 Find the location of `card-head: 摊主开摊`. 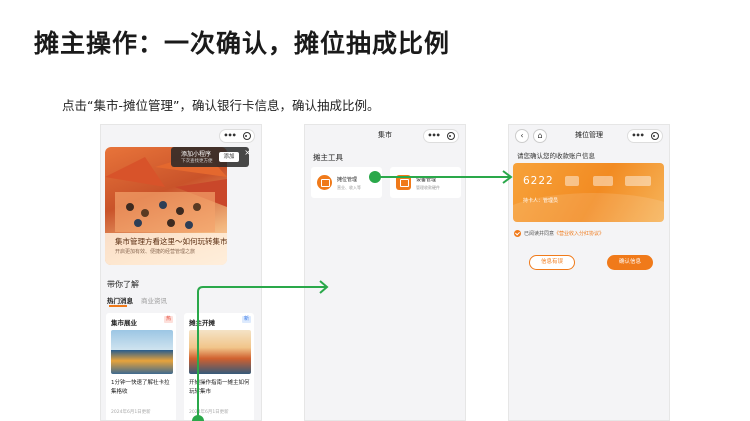

card-head: 摊主开摊 is located at coordinates (202, 323).